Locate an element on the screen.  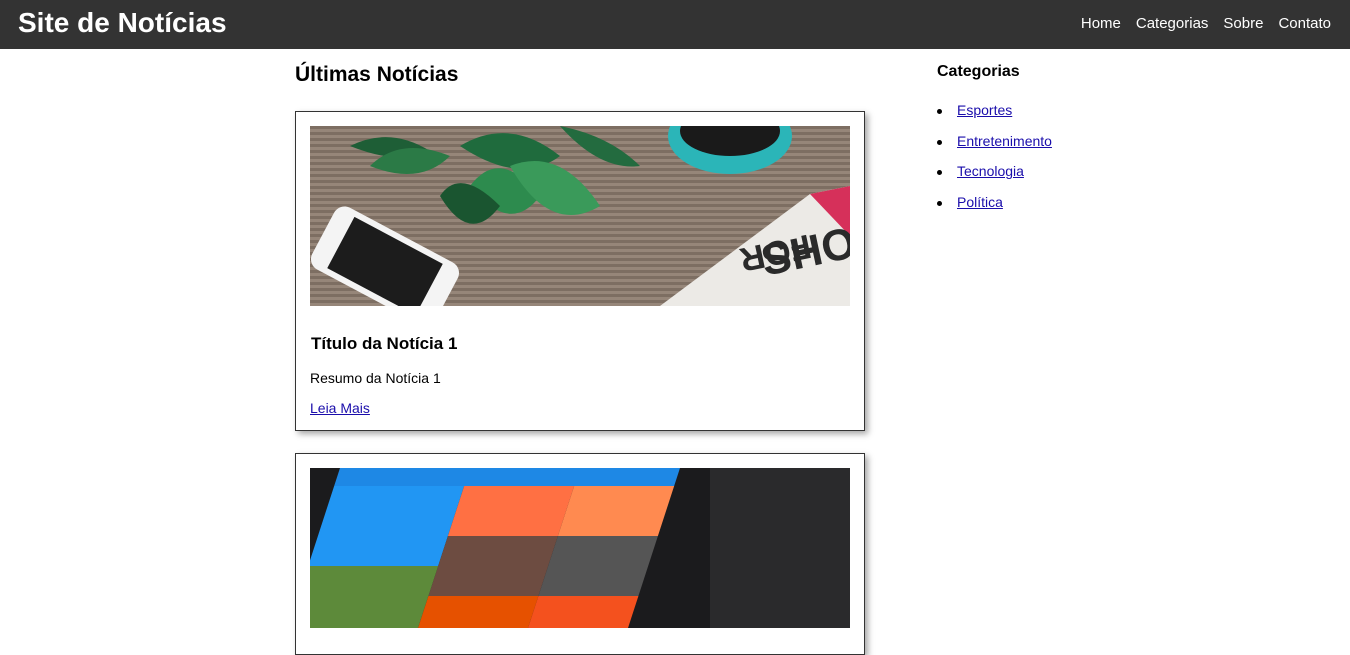
page-title: Últimas Notícias is located at coordinates (377, 74).